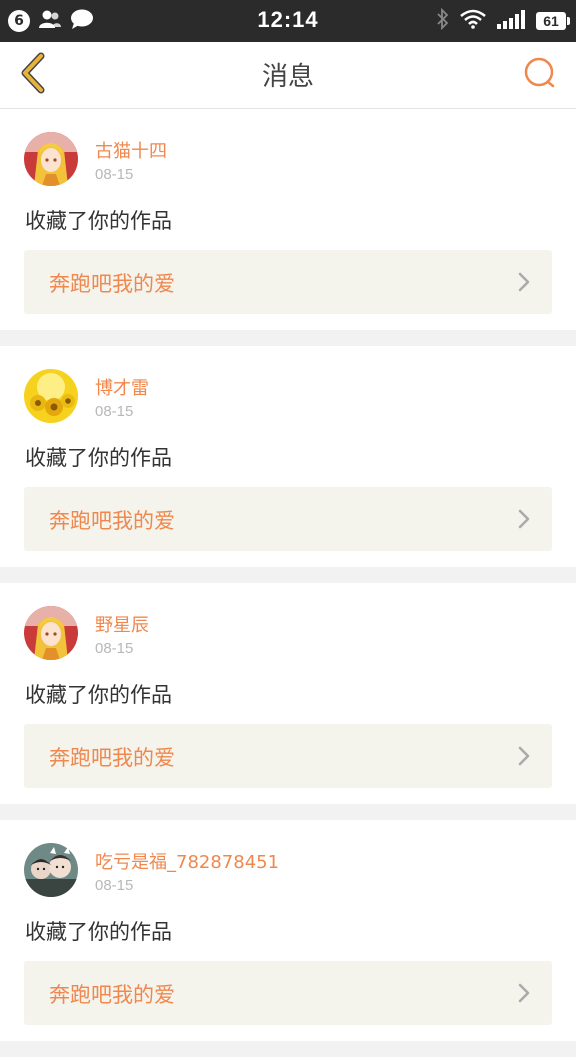  I want to click on battery-indicator: 61, so click(553, 21).